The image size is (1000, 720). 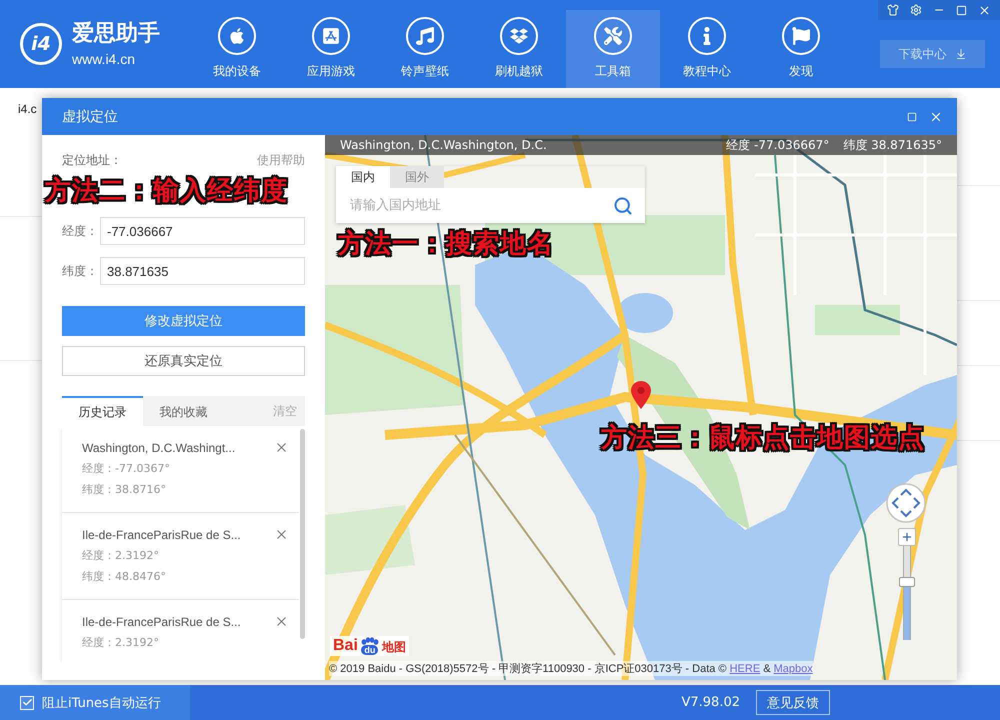 What do you see at coordinates (116, 34) in the screenshot?
I see `app-name: 爱思助手` at bounding box center [116, 34].